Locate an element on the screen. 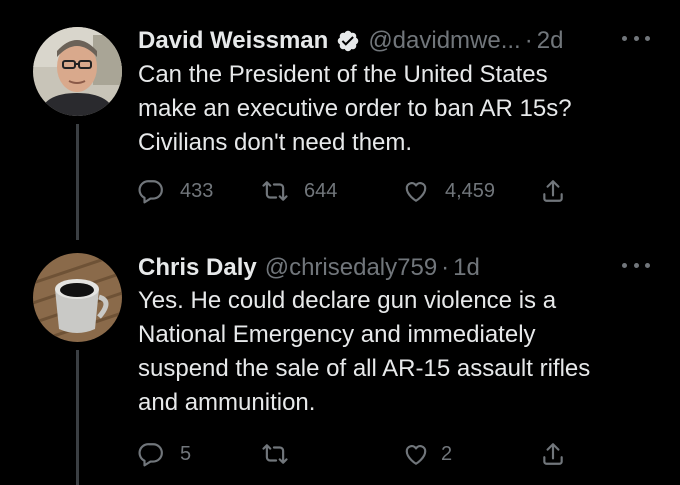  verified-badge-icon is located at coordinates (348, 41).